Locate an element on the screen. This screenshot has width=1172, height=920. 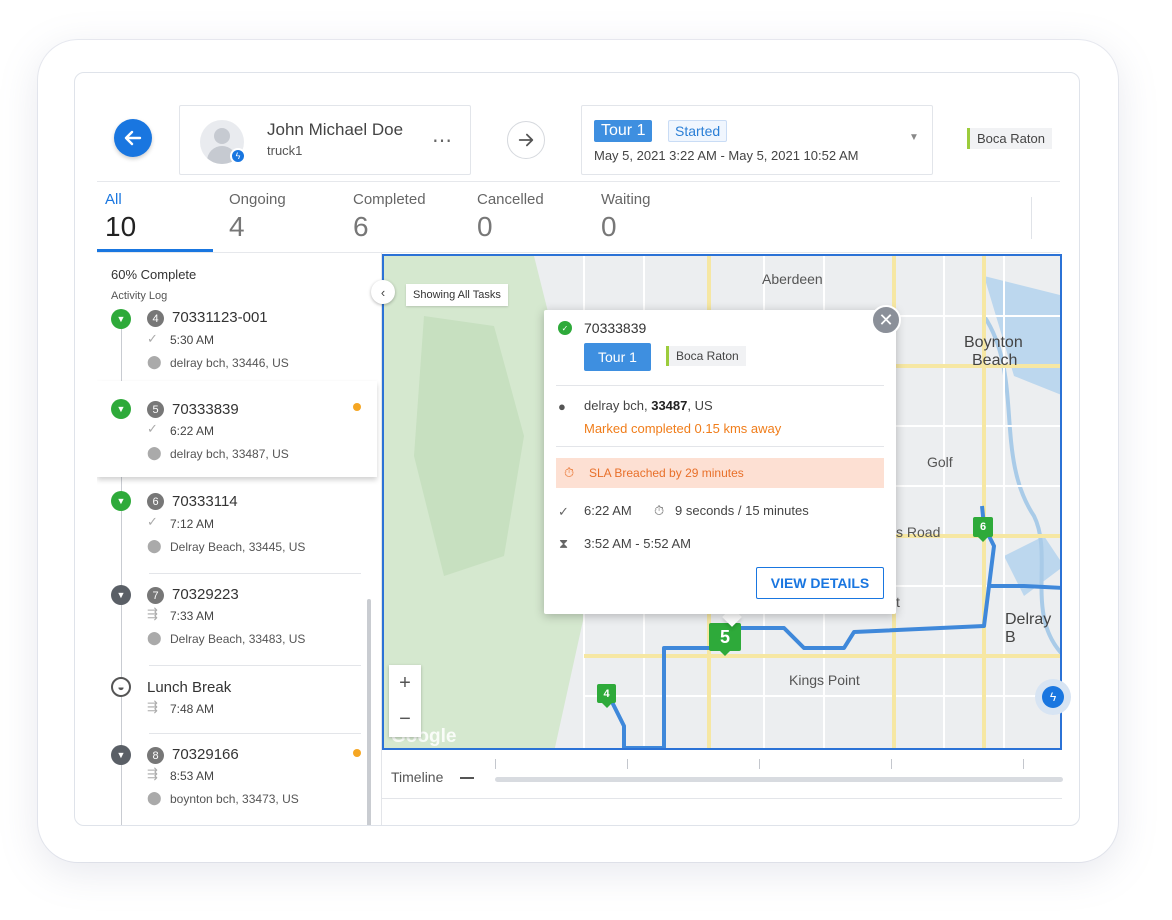
sla-text: SLA Breached by 29 minutes is located at coordinates (666, 473).